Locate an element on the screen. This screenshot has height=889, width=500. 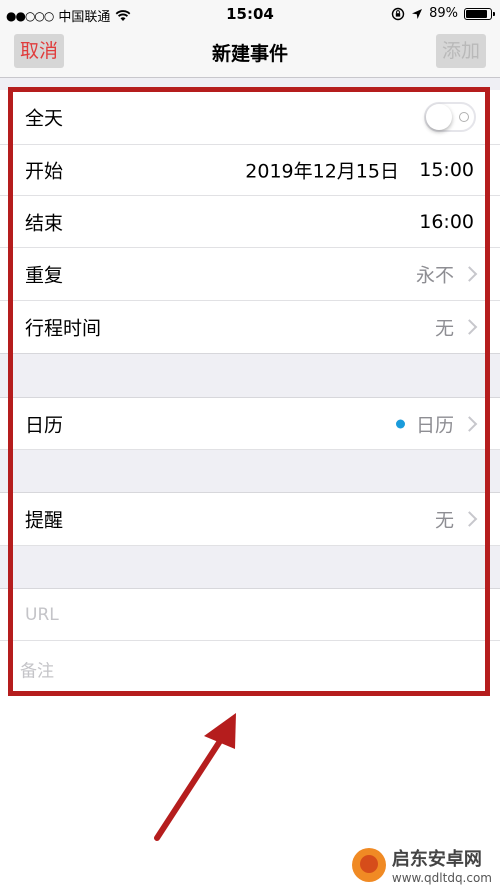
url-field: URL is located at coordinates (42, 615).